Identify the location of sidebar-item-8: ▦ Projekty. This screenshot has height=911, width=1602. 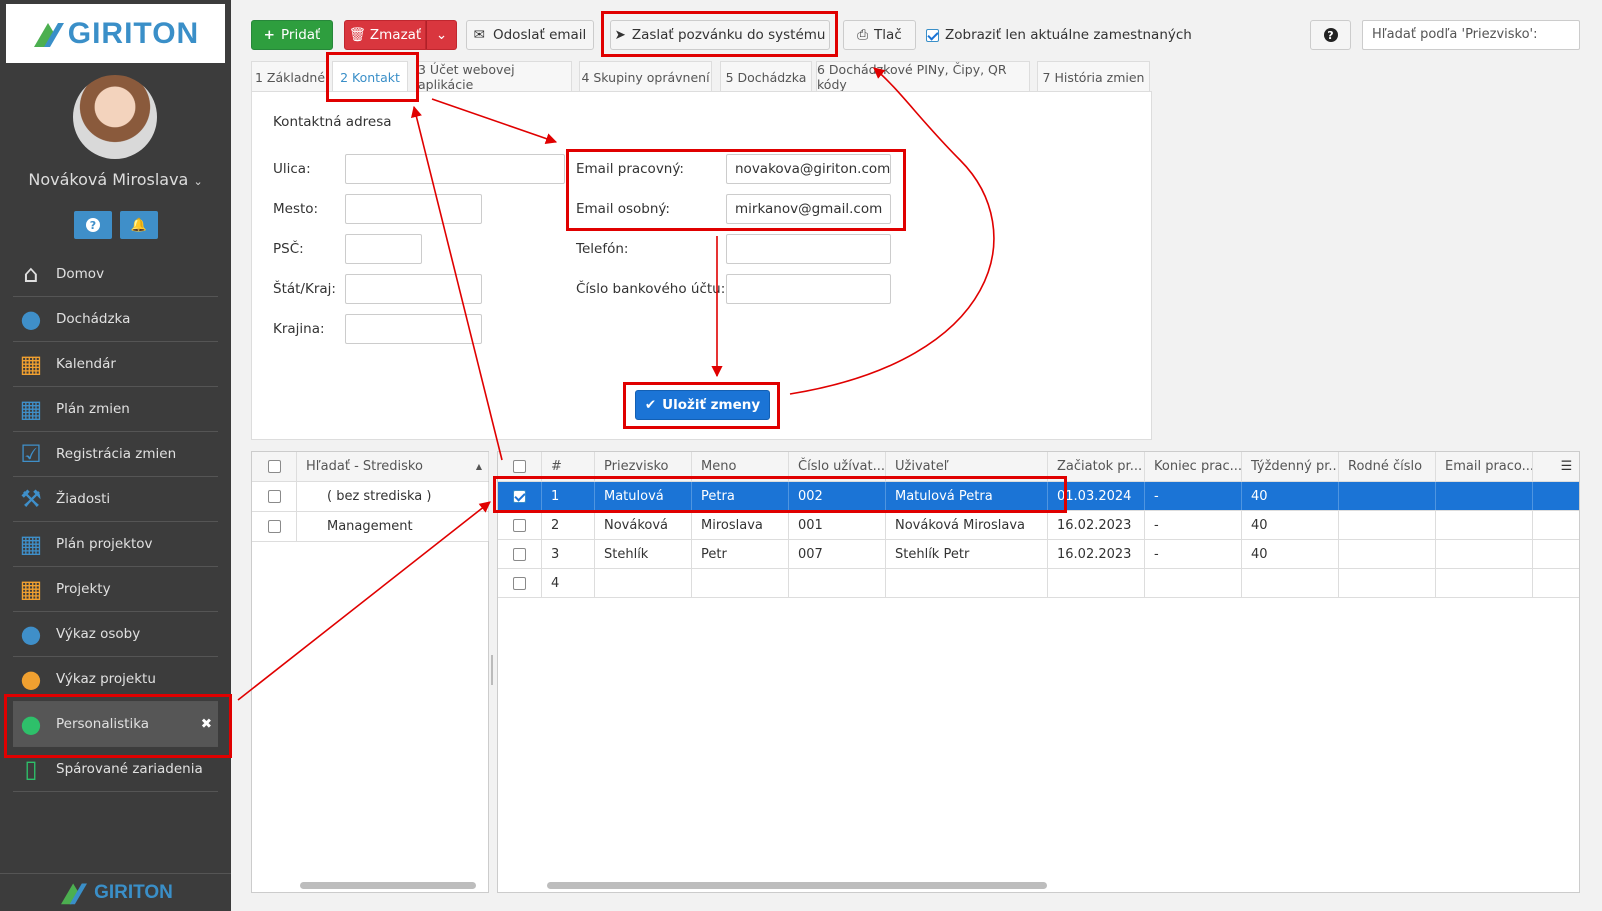
(115, 589).